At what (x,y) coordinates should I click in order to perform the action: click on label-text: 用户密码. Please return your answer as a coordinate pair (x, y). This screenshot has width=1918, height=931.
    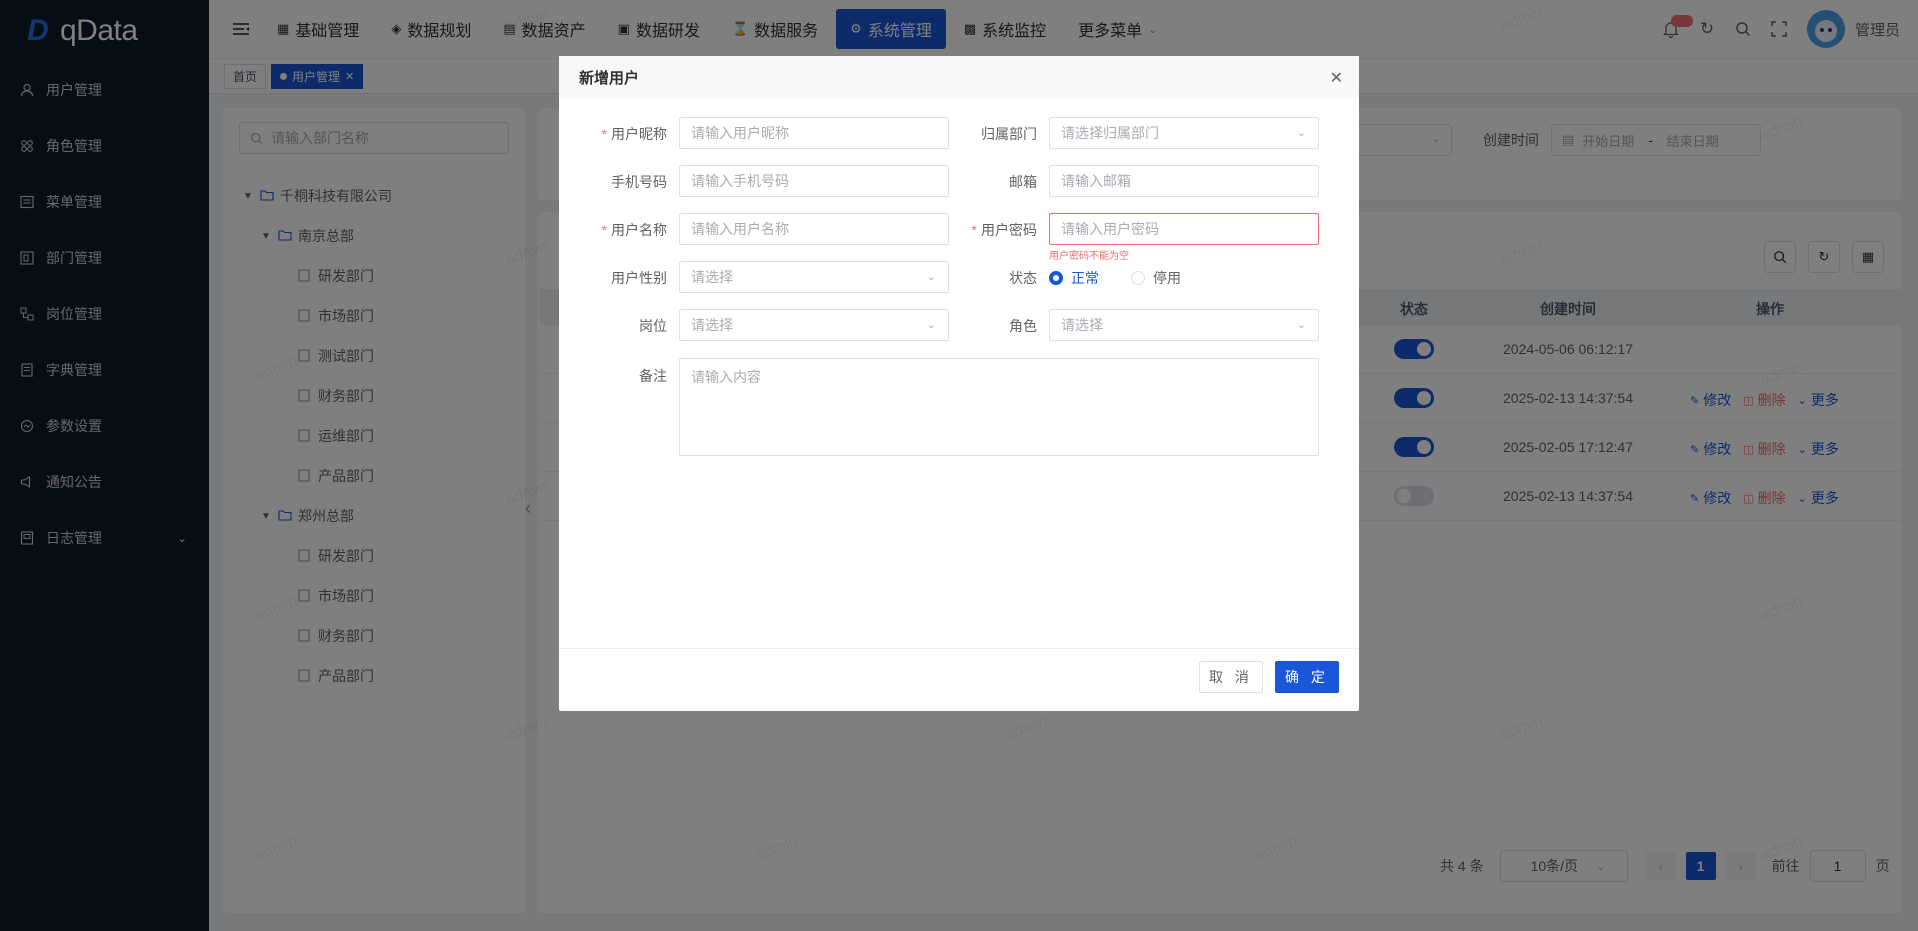
    Looking at the image, I should click on (1009, 230).